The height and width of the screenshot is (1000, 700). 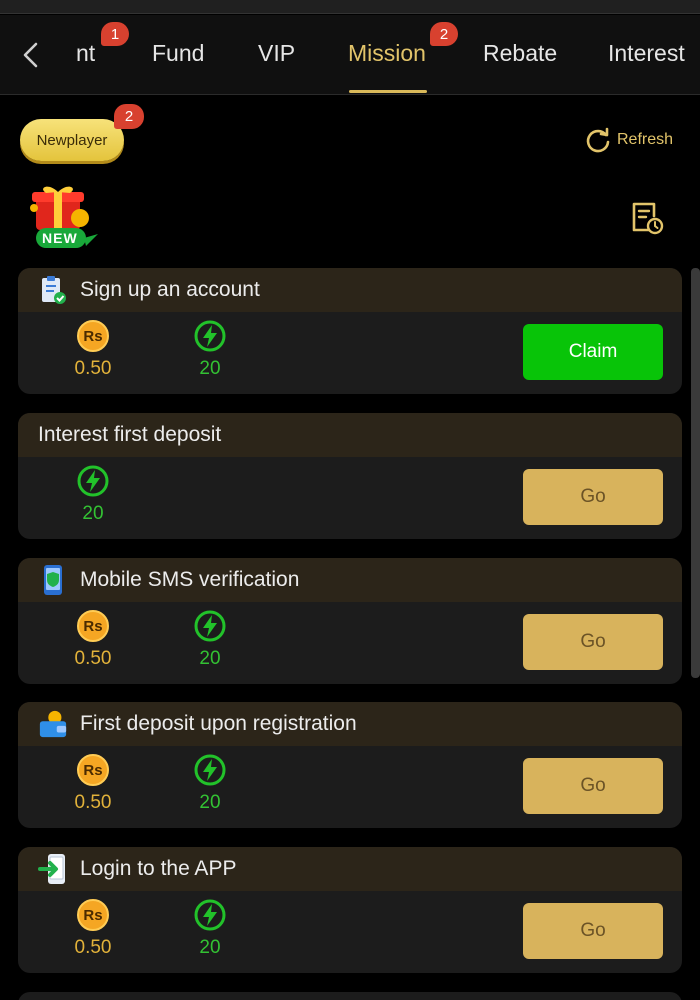 What do you see at coordinates (190, 579) in the screenshot?
I see `task-title: Mobile SMS verification` at bounding box center [190, 579].